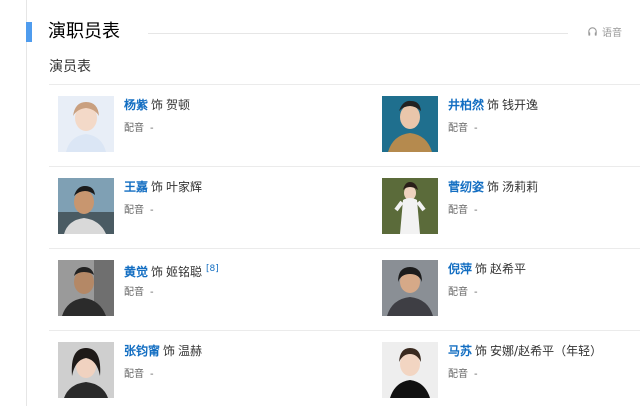 The image size is (640, 413). I want to click on actor-name-link: 井柏然, so click(466, 105).